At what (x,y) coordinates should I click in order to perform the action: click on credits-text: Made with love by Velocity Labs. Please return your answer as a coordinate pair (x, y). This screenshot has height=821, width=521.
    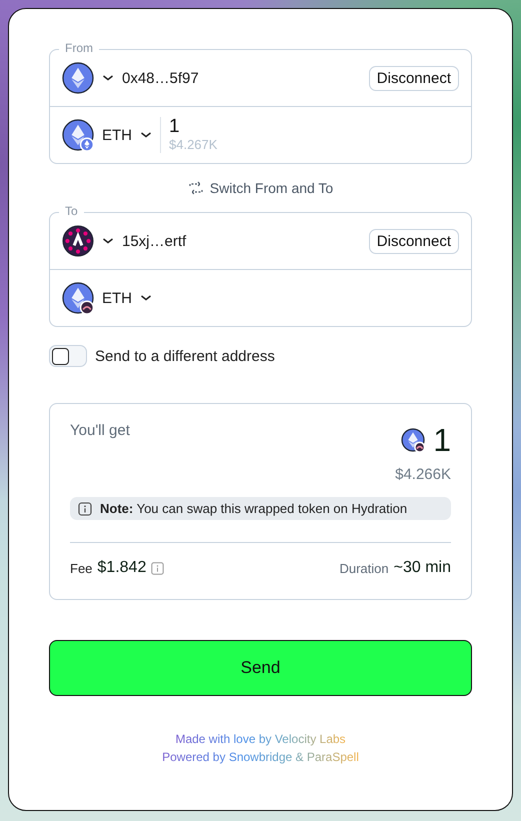
    Looking at the image, I should click on (260, 739).